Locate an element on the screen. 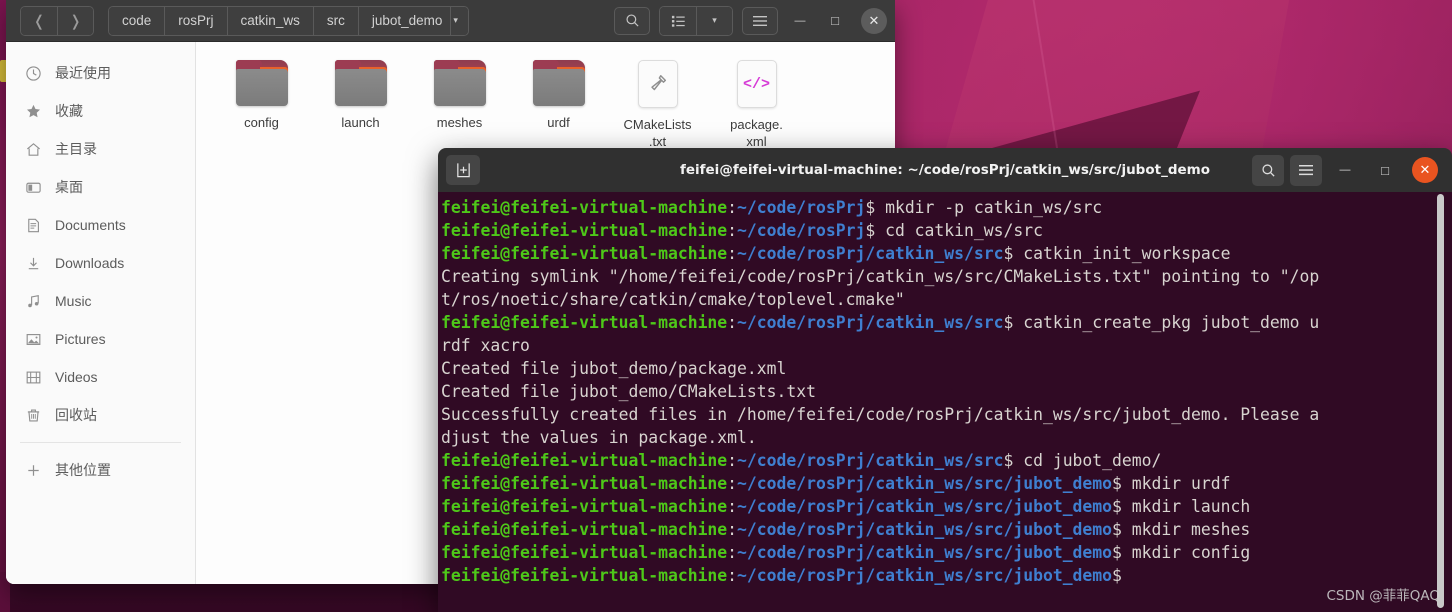 This screenshot has width=1452, height=612. terminal-window-controls: — □ ✕ is located at coordinates (1348, 170).